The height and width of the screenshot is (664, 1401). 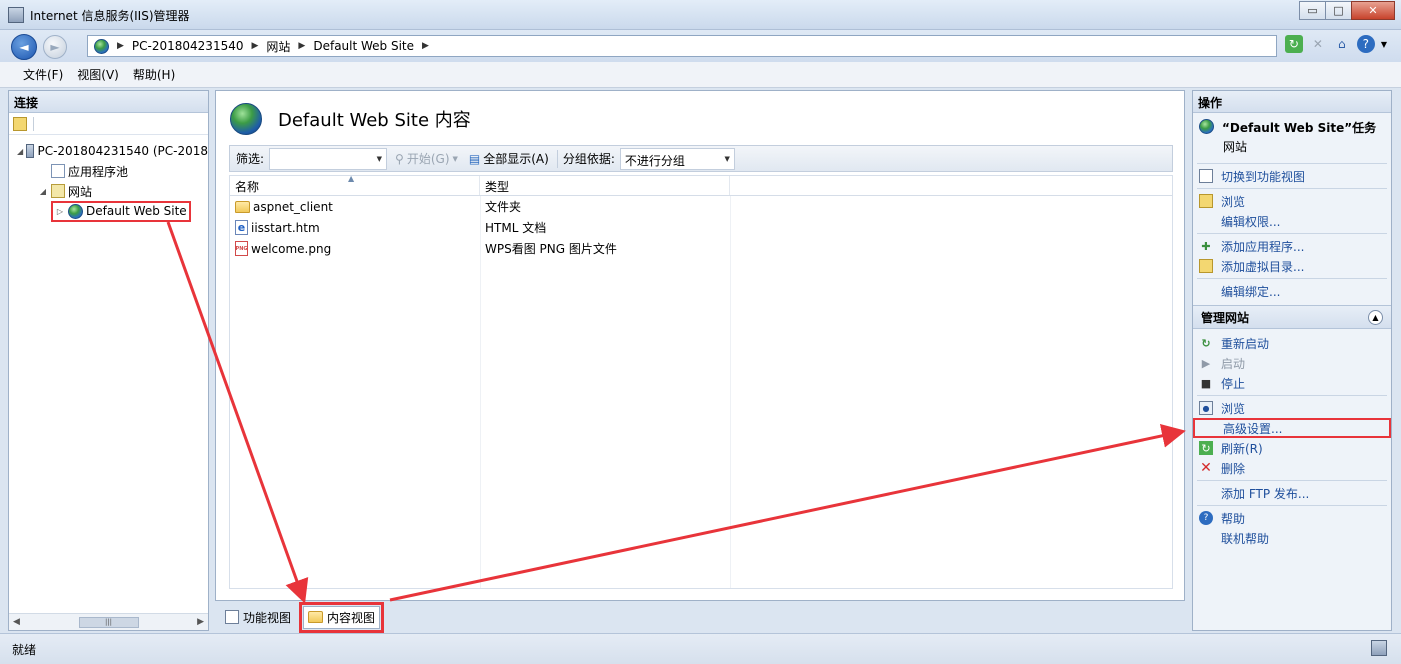 I want to click on chevron-up-icon: ▲, so click(x=1375, y=317).